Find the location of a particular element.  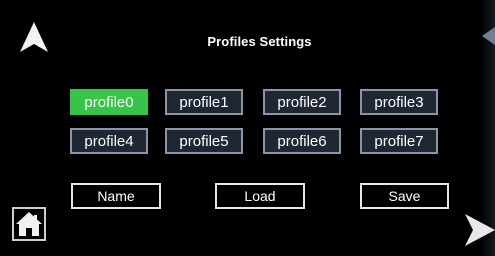

profile-button-4: profile4 is located at coordinates (109, 141).